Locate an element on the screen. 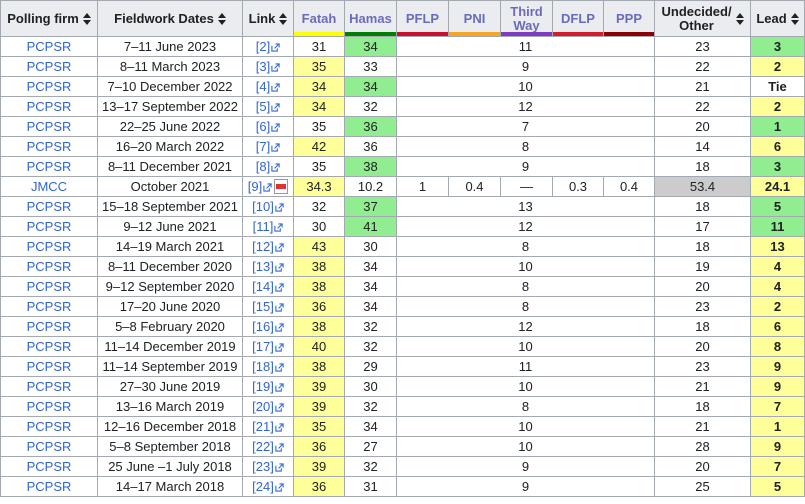 The width and height of the screenshot is (805, 504). party-color-bar-dflp is located at coordinates (578, 34).